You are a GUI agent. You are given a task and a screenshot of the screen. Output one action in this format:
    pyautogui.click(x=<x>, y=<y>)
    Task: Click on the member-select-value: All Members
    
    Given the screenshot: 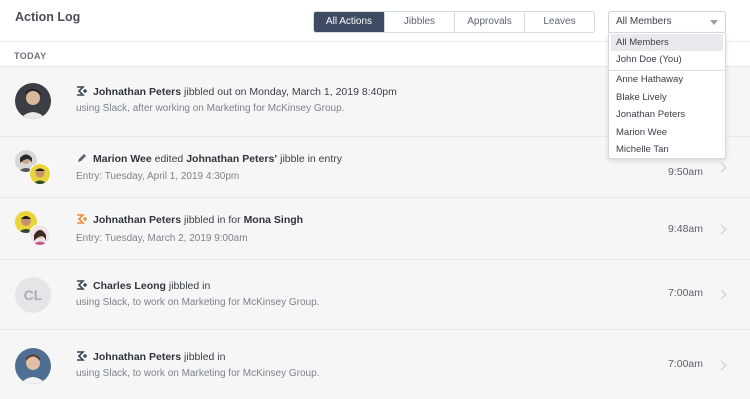 What is the action you would take?
    pyautogui.click(x=644, y=21)
    